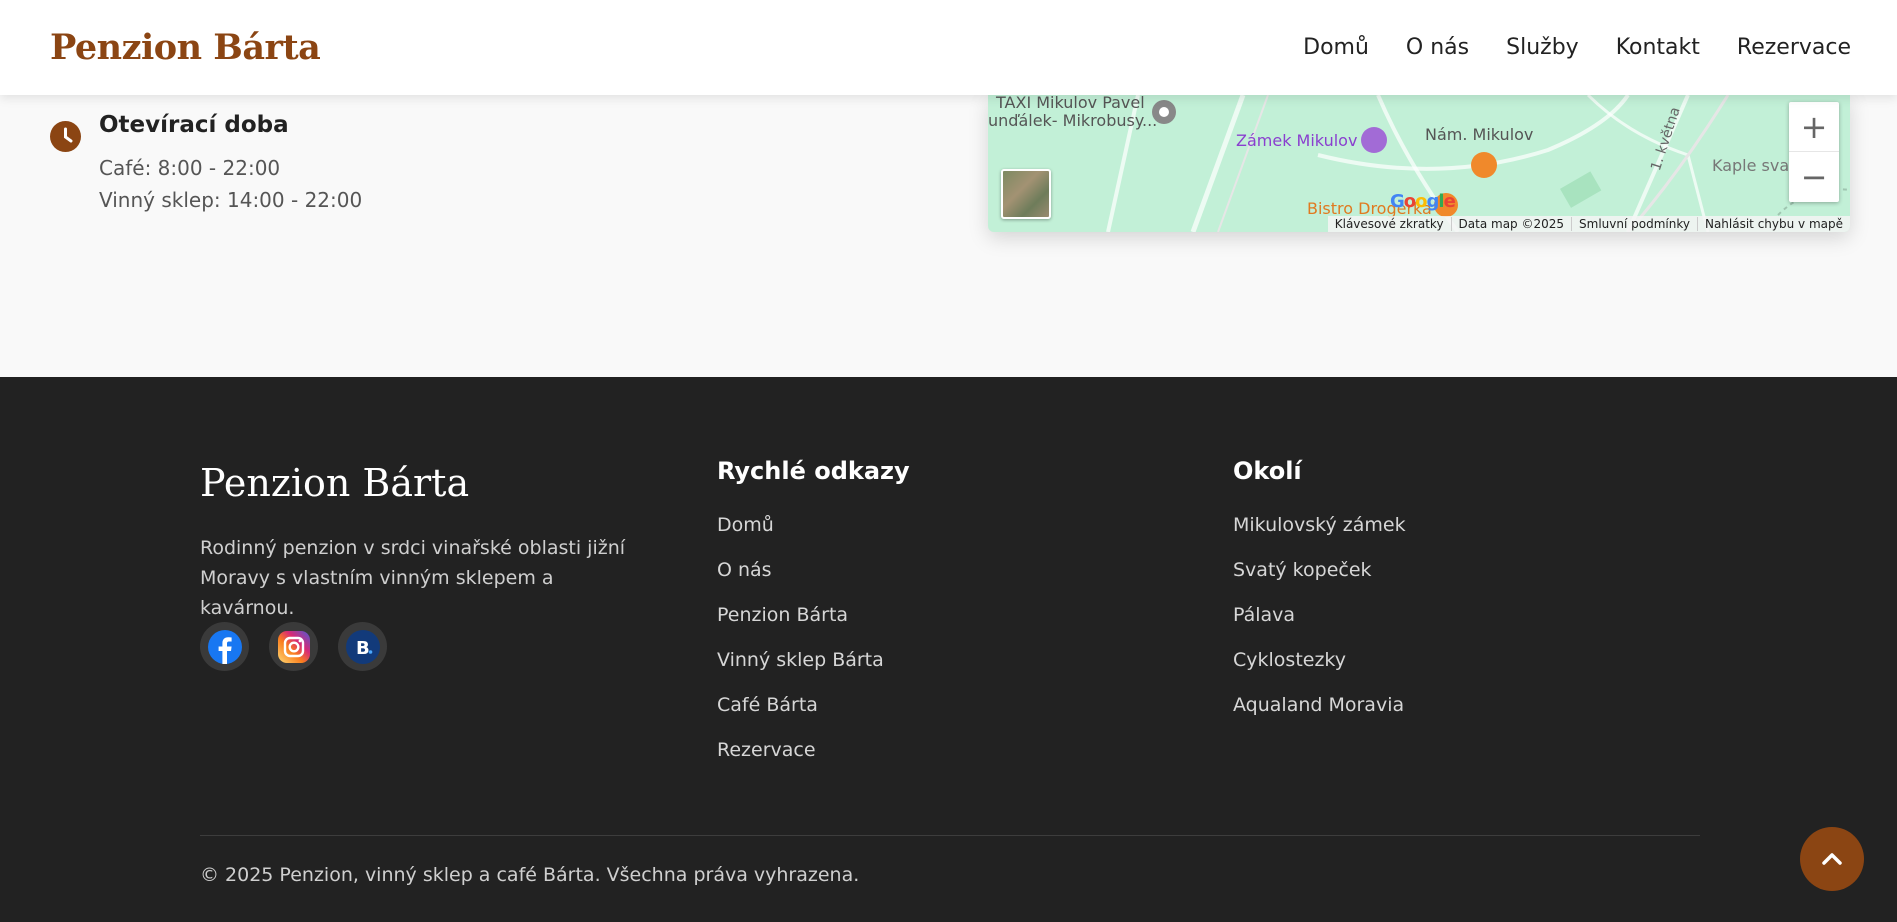  I want to click on svg-text: B, so click(363, 648).